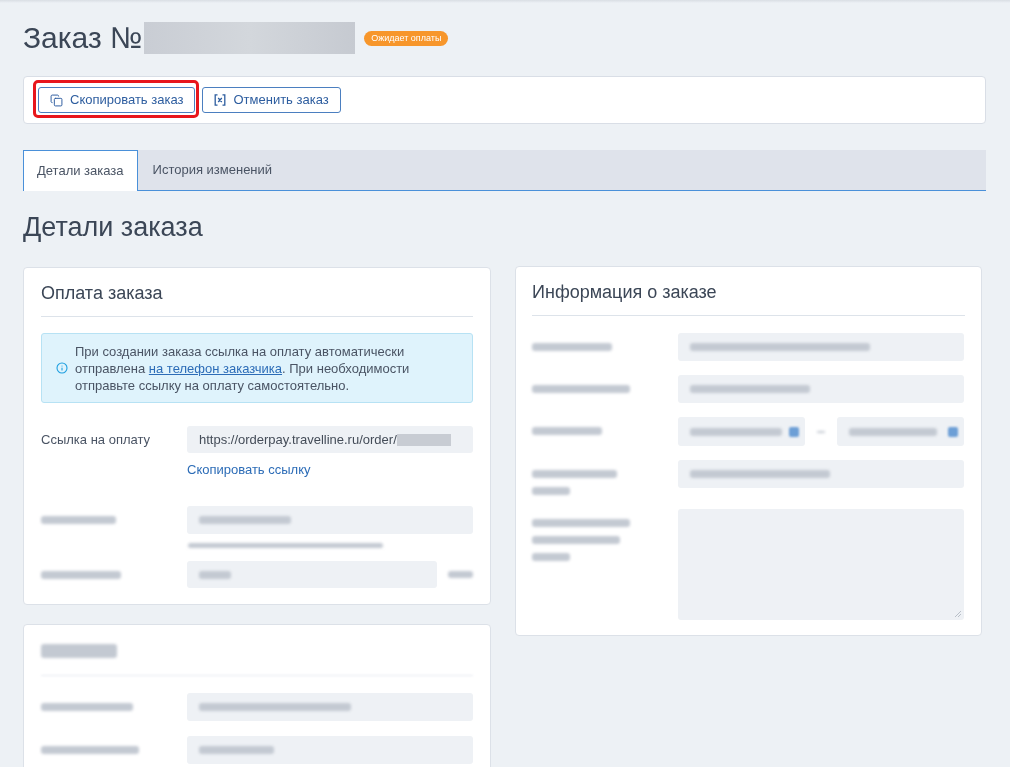 The image size is (1010, 767). I want to click on copy-order-button: Скопировать заказ, so click(117, 100).